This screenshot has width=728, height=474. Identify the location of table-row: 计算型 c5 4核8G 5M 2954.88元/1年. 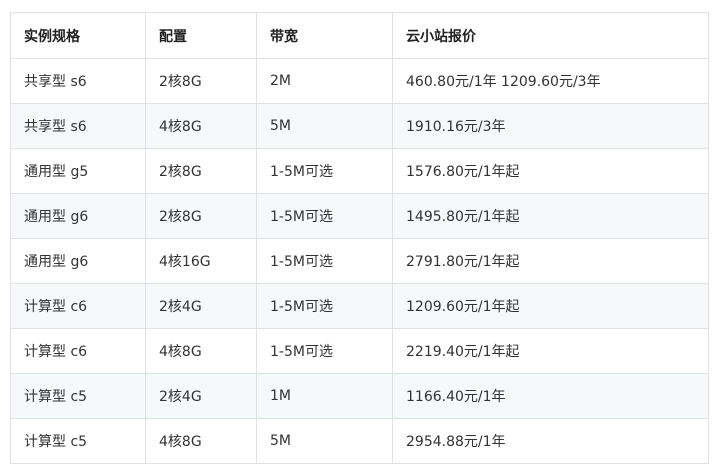
(359, 441).